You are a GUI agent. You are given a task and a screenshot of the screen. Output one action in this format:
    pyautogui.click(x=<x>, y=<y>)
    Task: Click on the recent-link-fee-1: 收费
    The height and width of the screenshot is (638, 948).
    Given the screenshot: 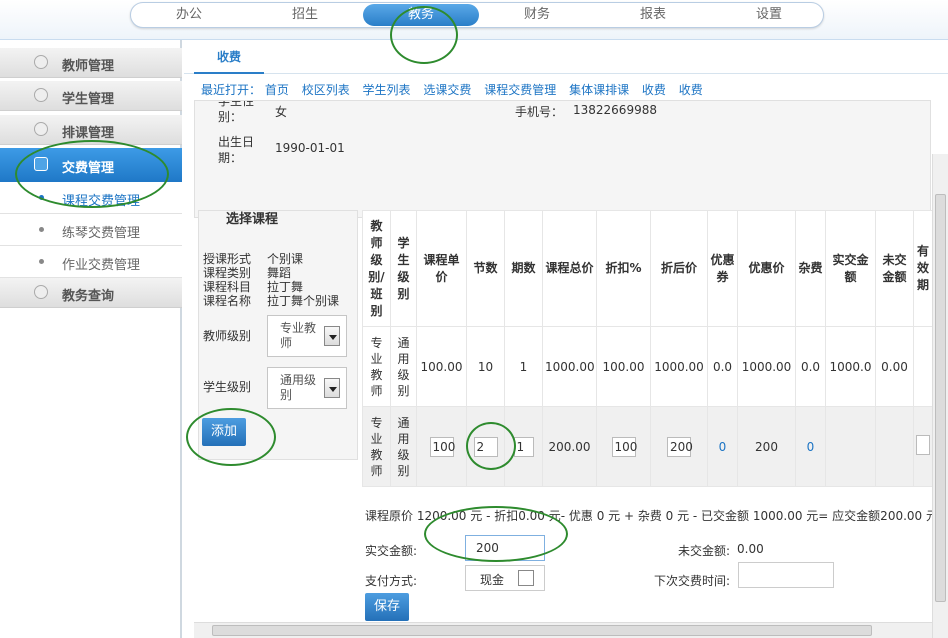 What is the action you would take?
    pyautogui.click(x=654, y=90)
    